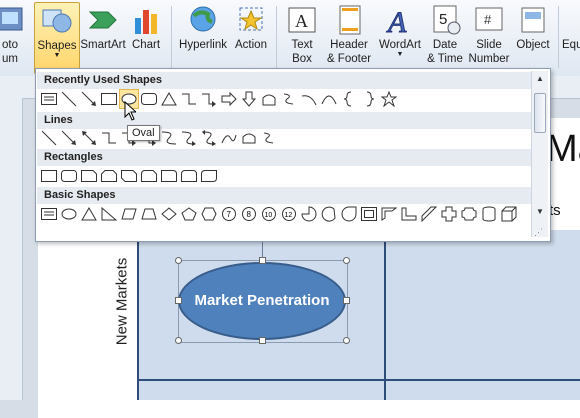 This screenshot has height=418, width=580. Describe the element at coordinates (449, 214) in the screenshot. I see `plus-shape-icon` at that location.